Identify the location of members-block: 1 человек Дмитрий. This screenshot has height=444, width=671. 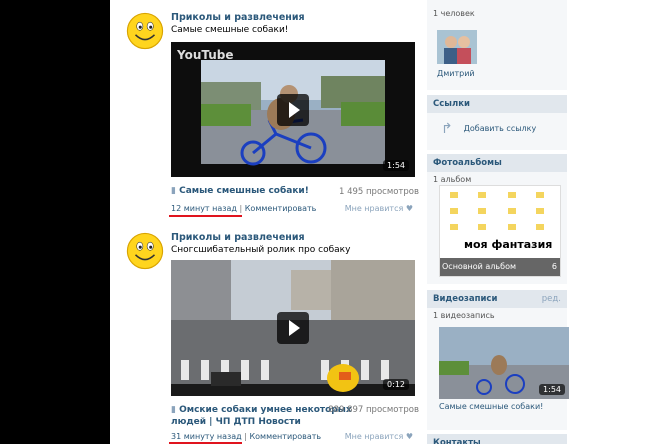
(497, 45).